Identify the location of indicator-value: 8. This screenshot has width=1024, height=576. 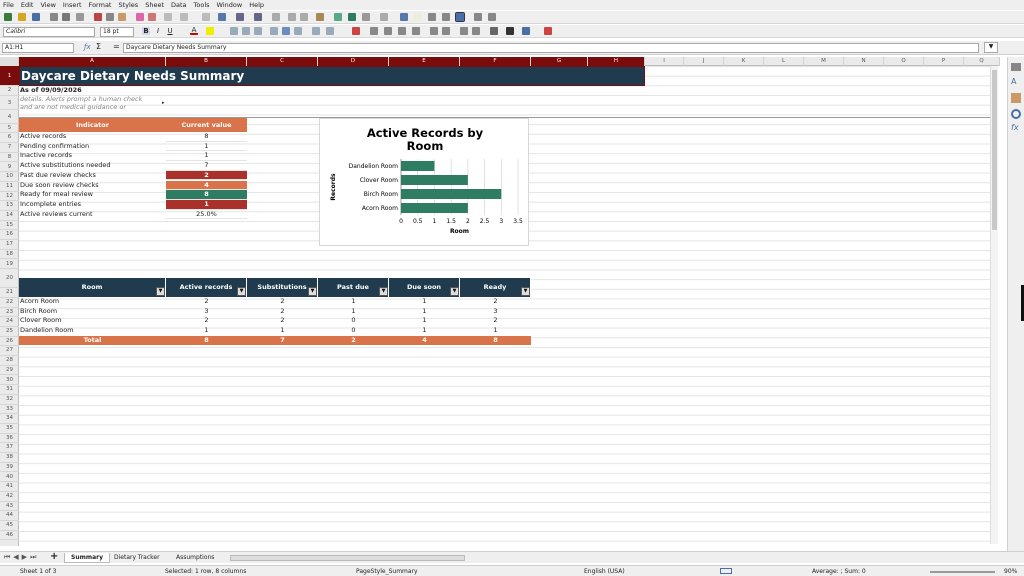
(206, 137).